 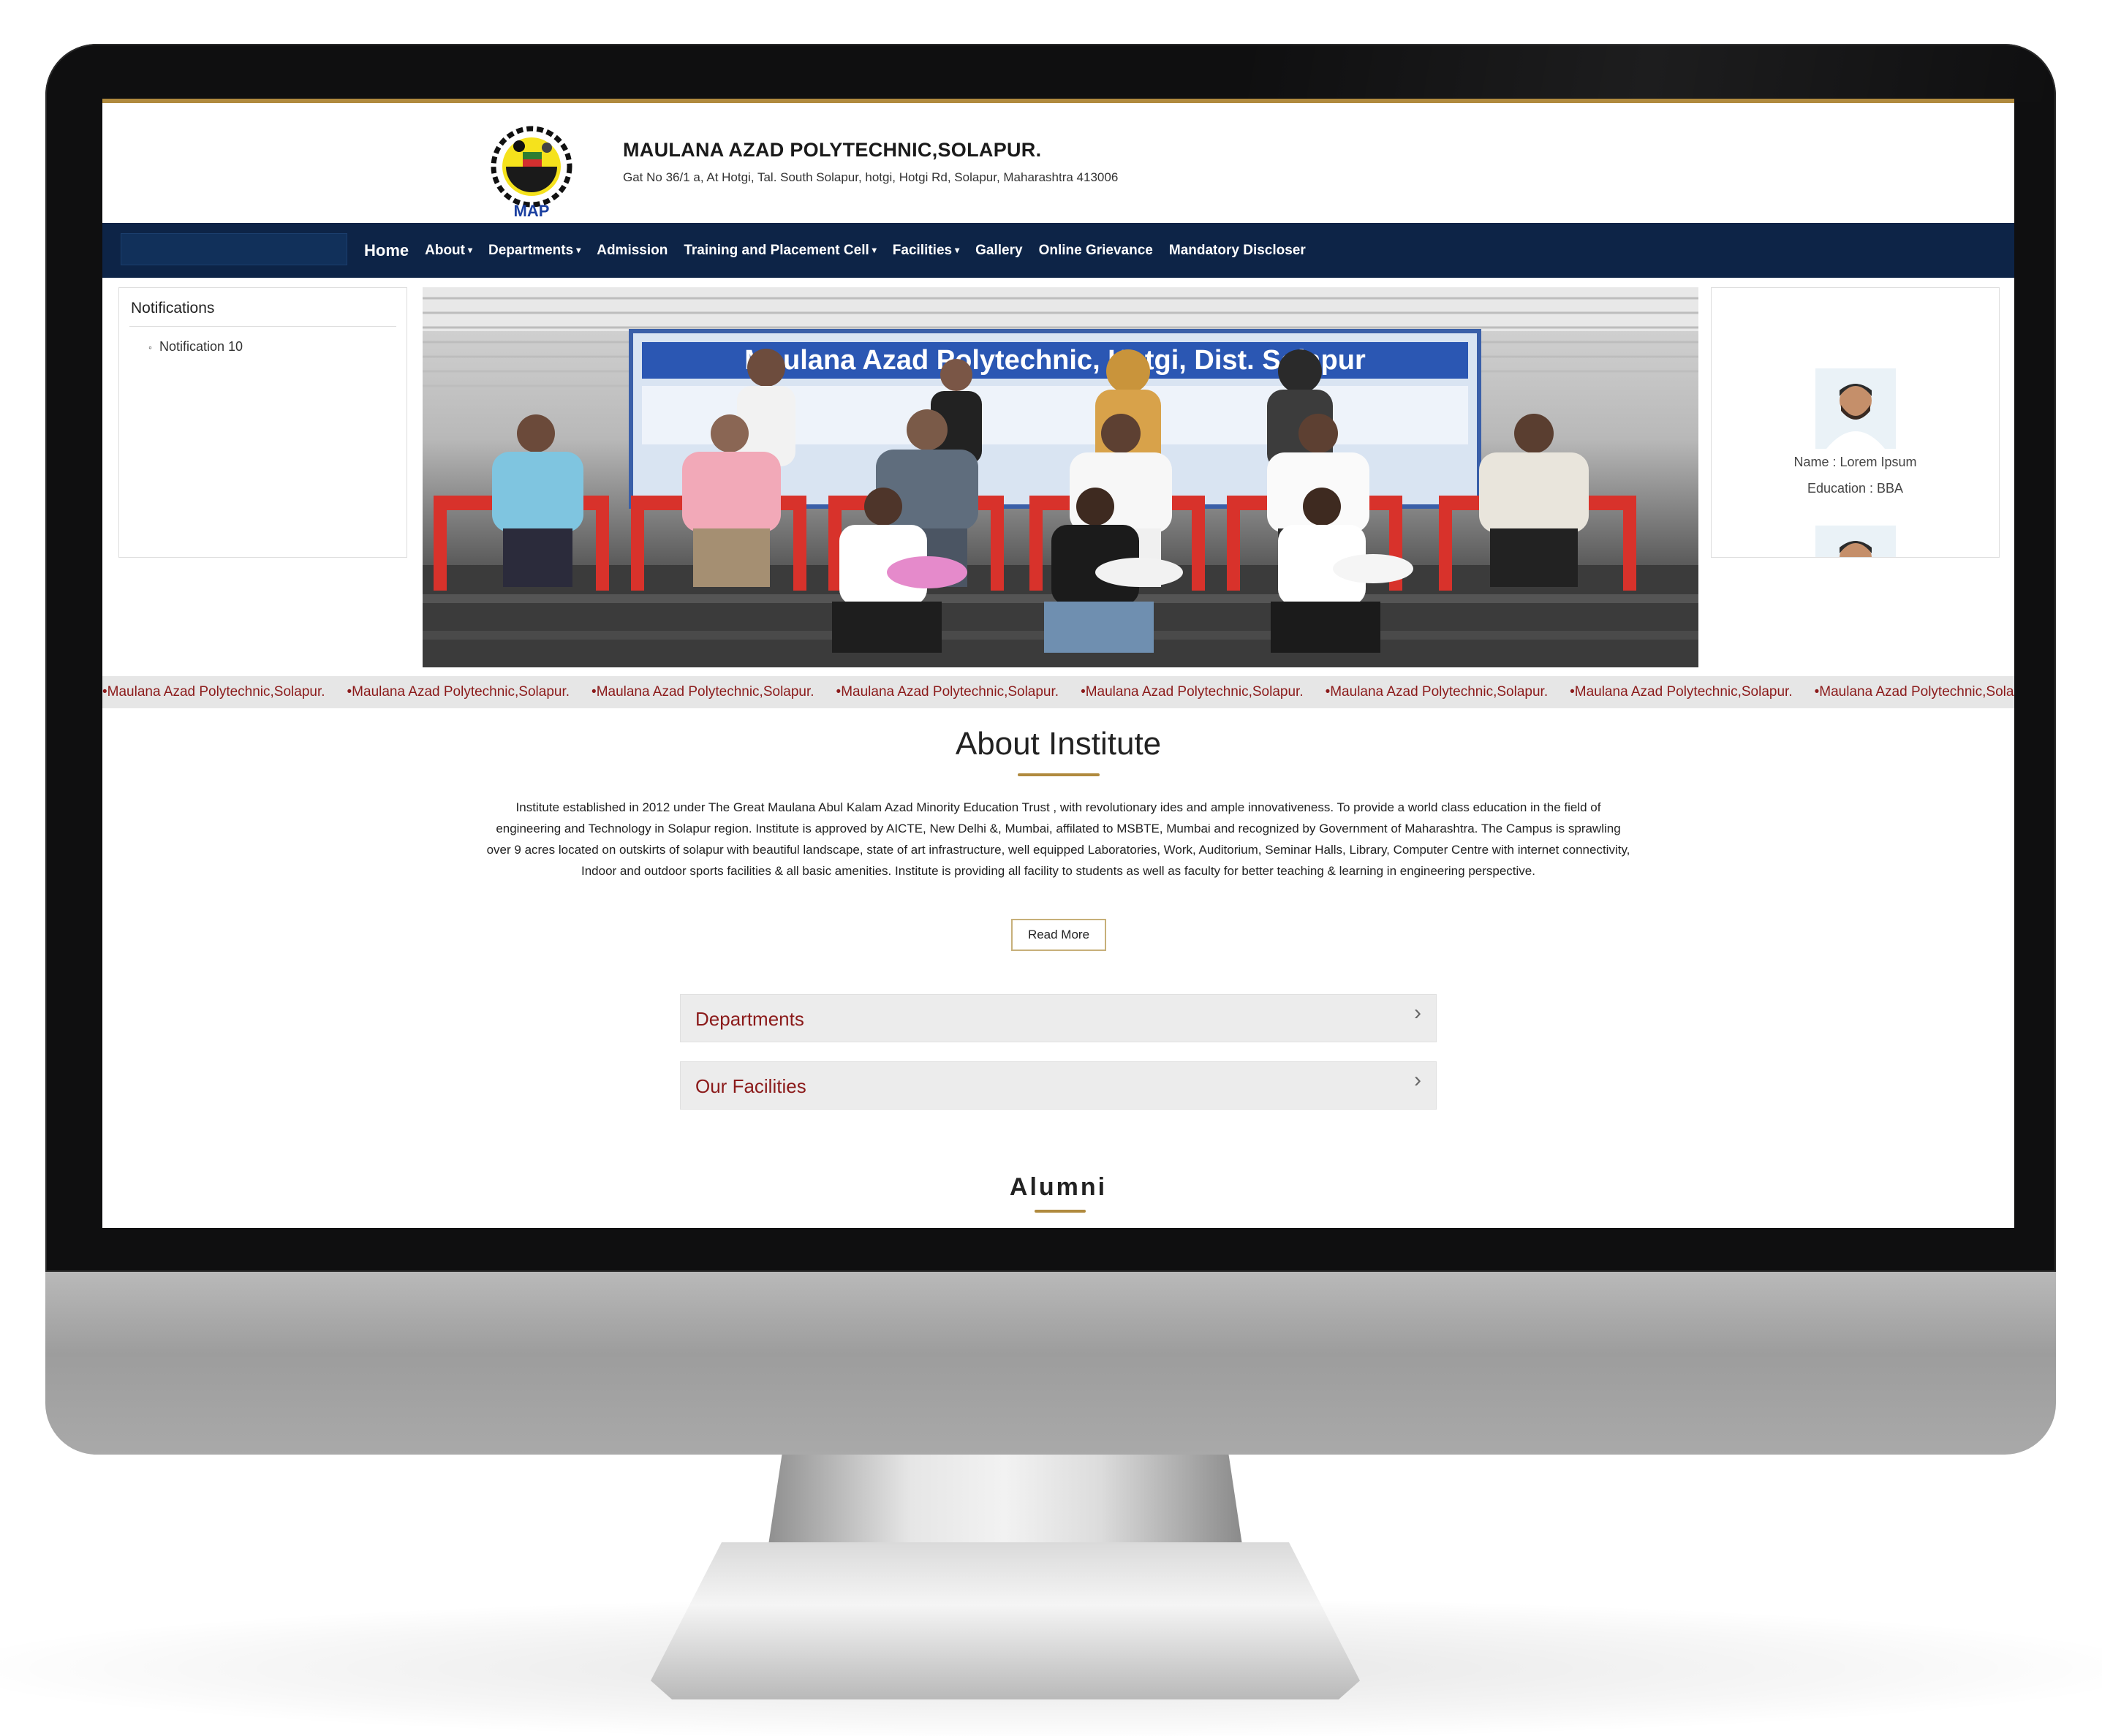 I want to click on alumni-name: Name : Lorem Ipsum, so click(x=1855, y=462).